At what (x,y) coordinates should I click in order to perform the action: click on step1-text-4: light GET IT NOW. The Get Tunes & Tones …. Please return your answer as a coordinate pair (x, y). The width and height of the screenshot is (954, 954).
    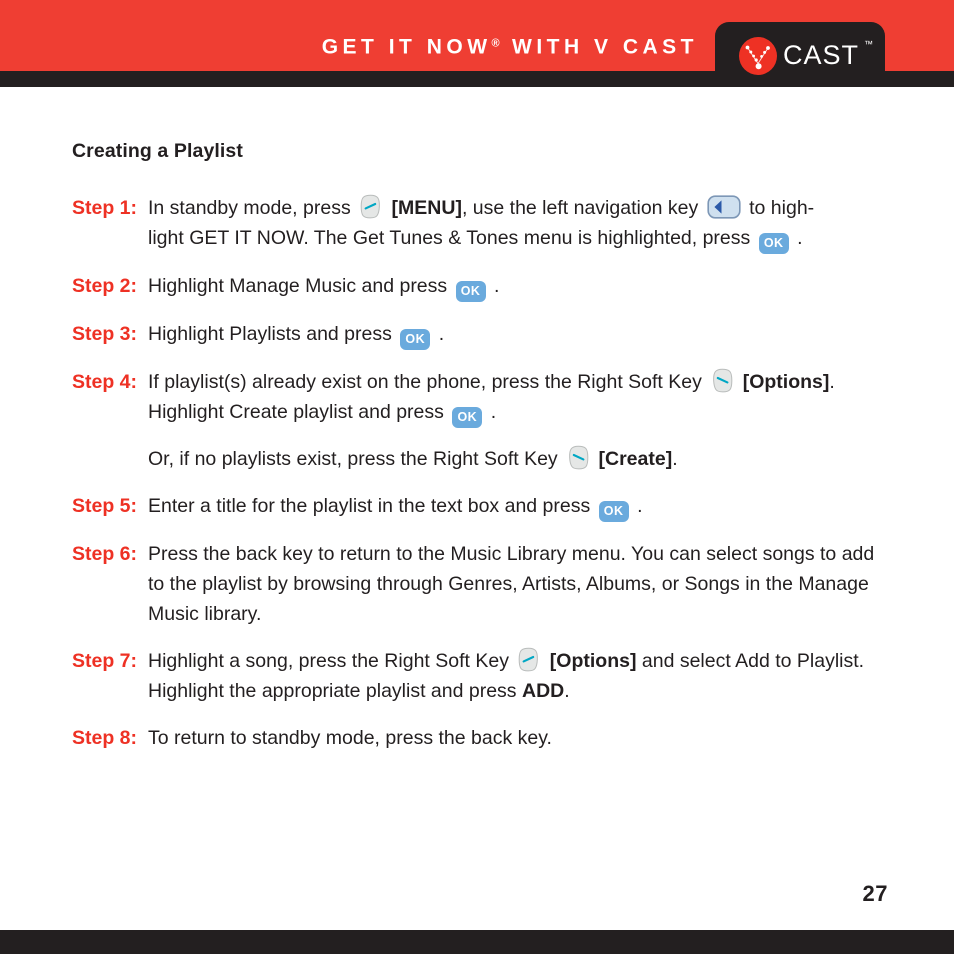
    Looking at the image, I should click on (449, 238).